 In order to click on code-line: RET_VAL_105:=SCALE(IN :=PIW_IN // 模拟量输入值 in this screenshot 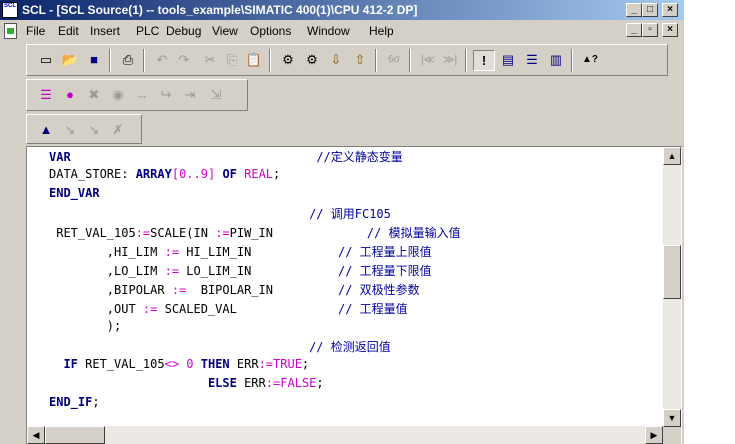, I will do `click(254, 232)`.